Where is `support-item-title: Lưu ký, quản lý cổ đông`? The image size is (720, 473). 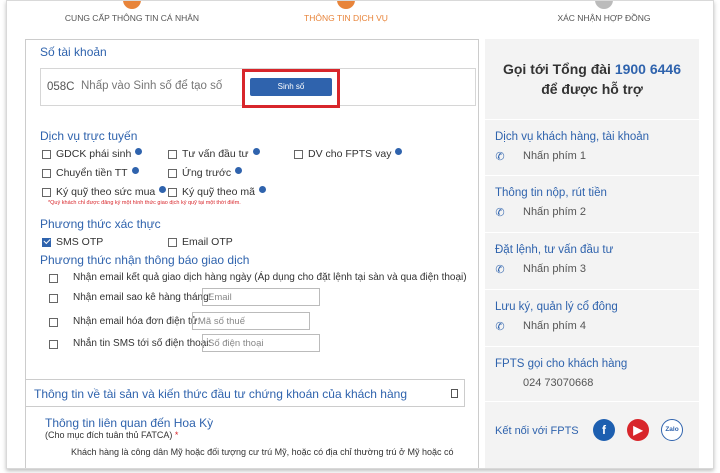
support-item-title: Lưu ký, quản lý cổ đông is located at coordinates (556, 307).